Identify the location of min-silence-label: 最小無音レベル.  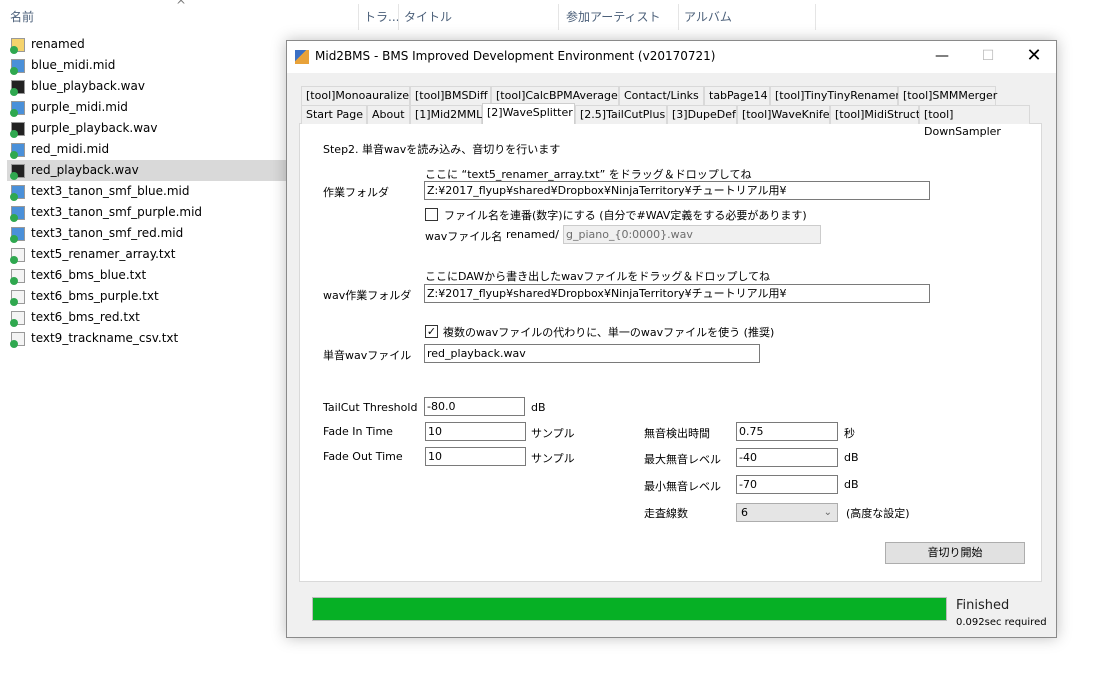
(682, 486).